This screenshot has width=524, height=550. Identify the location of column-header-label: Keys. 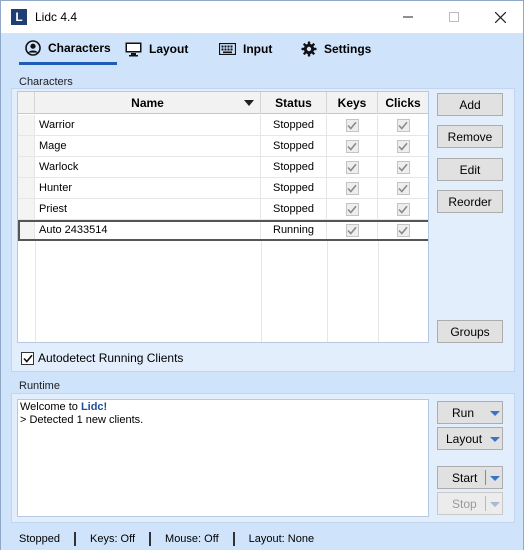
(352, 103).